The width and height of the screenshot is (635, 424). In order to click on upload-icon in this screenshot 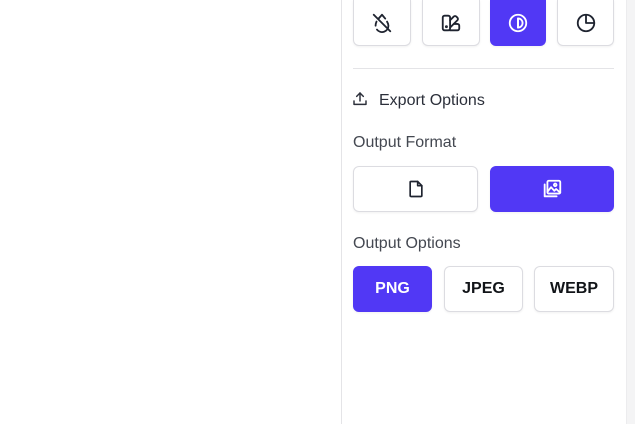, I will do `click(360, 101)`.